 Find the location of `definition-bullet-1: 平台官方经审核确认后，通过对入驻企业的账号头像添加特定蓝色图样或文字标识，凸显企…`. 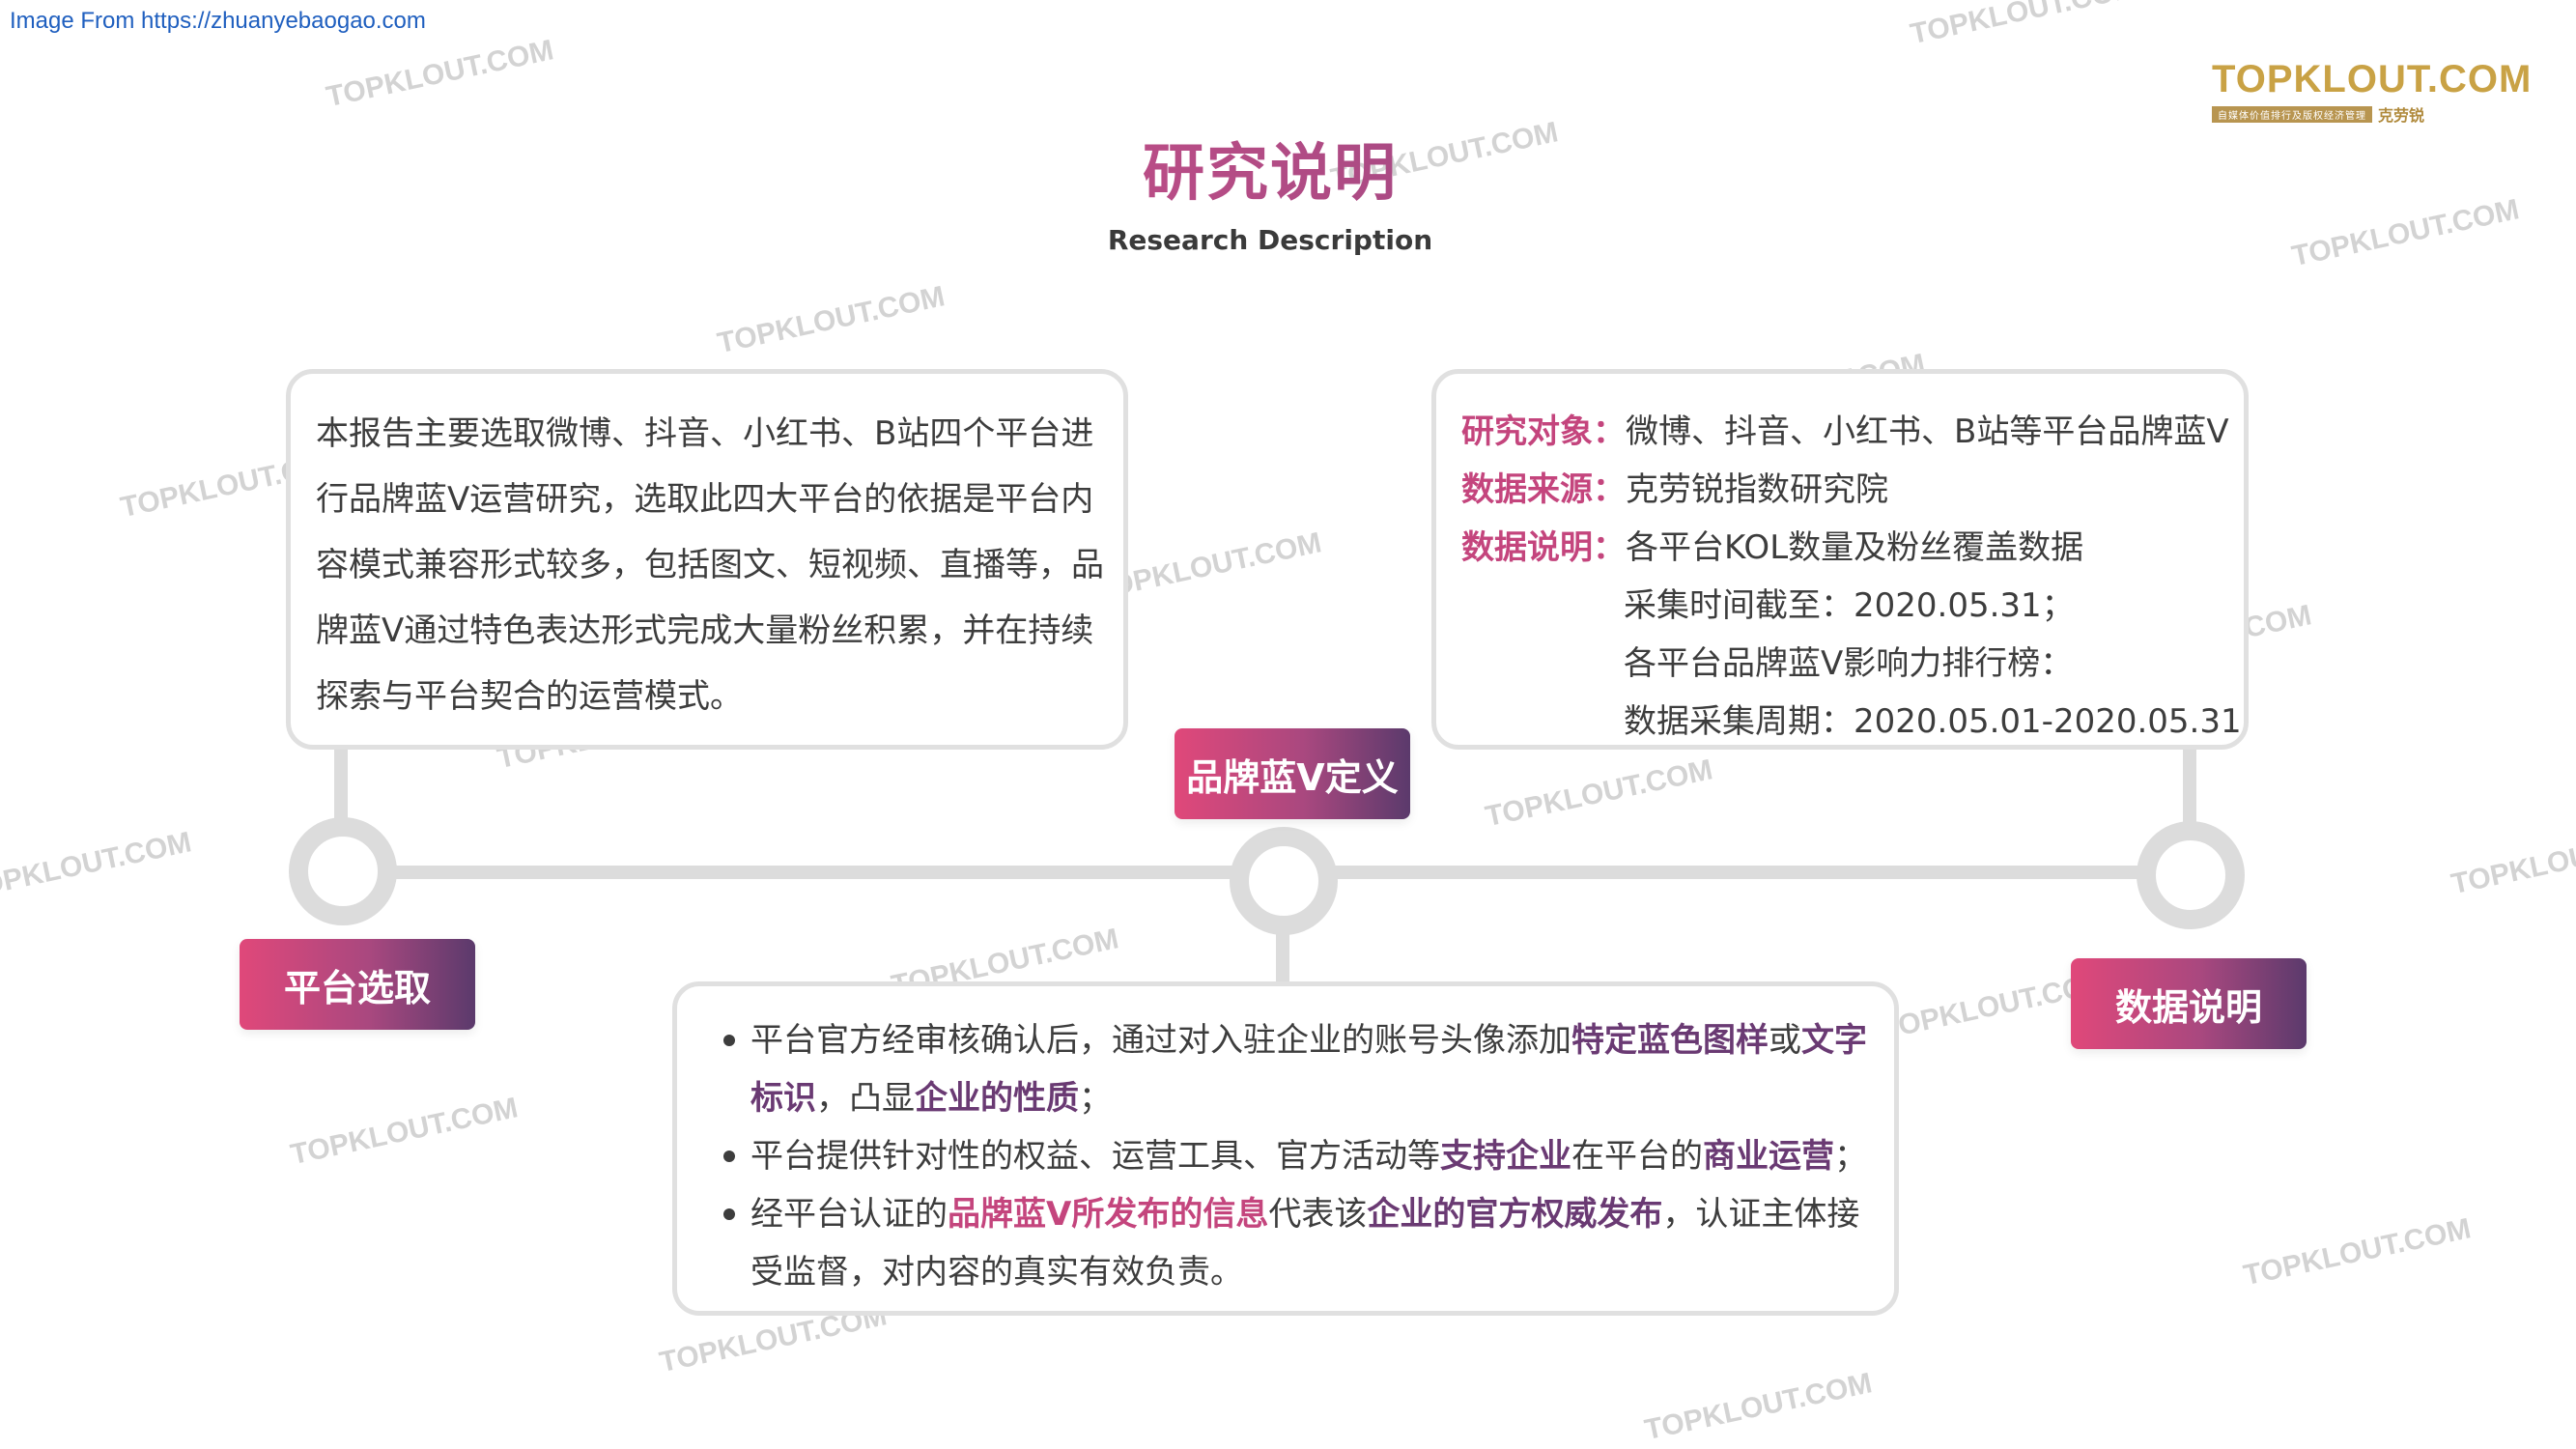

definition-bullet-1: 平台官方经审核确认后，通过对入驻企业的账号头像添加特定蓝色图样或文字标识，凸显企… is located at coordinates (1301, 1069).